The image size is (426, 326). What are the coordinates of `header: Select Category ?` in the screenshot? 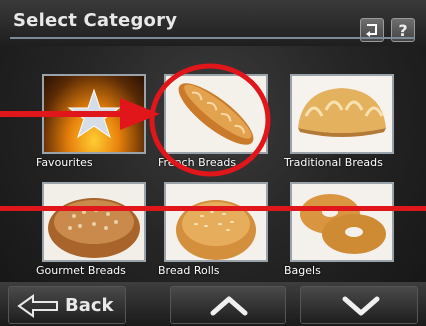 It's located at (213, 23).